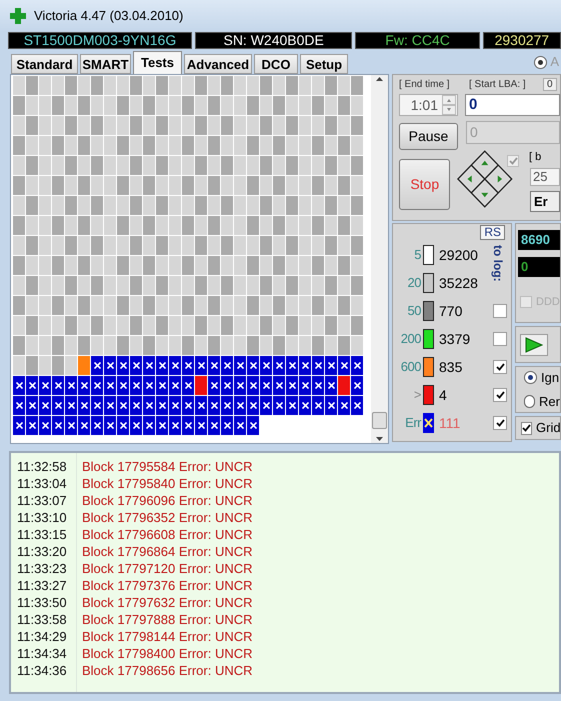 Image resolution: width=561 pixels, height=701 pixels. What do you see at coordinates (109, 16) in the screenshot?
I see `window-title: Victoria 4.47 (03.04.2010)` at bounding box center [109, 16].